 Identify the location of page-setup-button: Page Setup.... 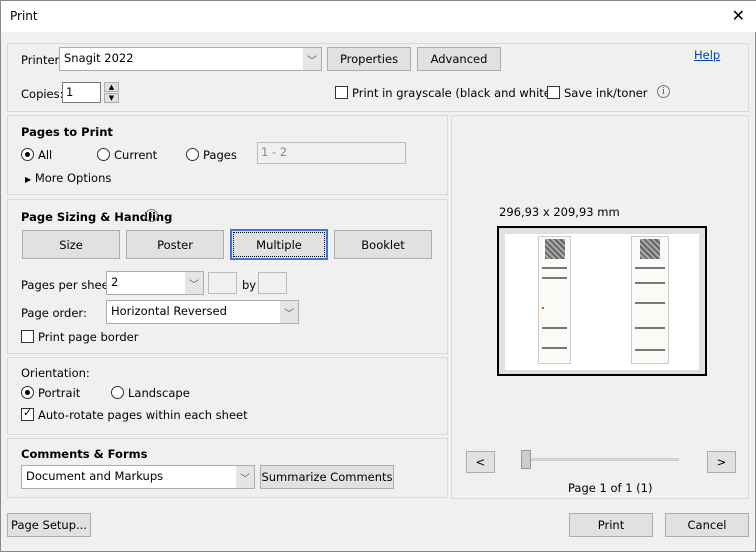
(49, 525).